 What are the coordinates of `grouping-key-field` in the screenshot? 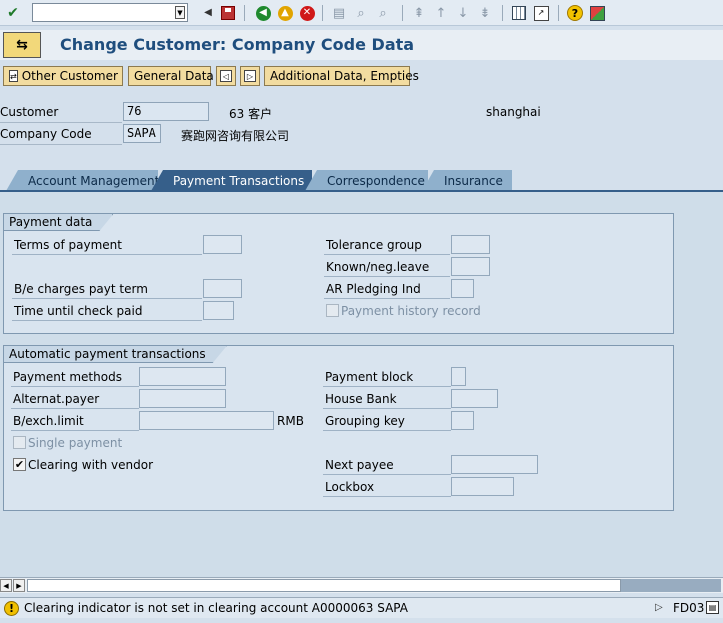 It's located at (462, 420).